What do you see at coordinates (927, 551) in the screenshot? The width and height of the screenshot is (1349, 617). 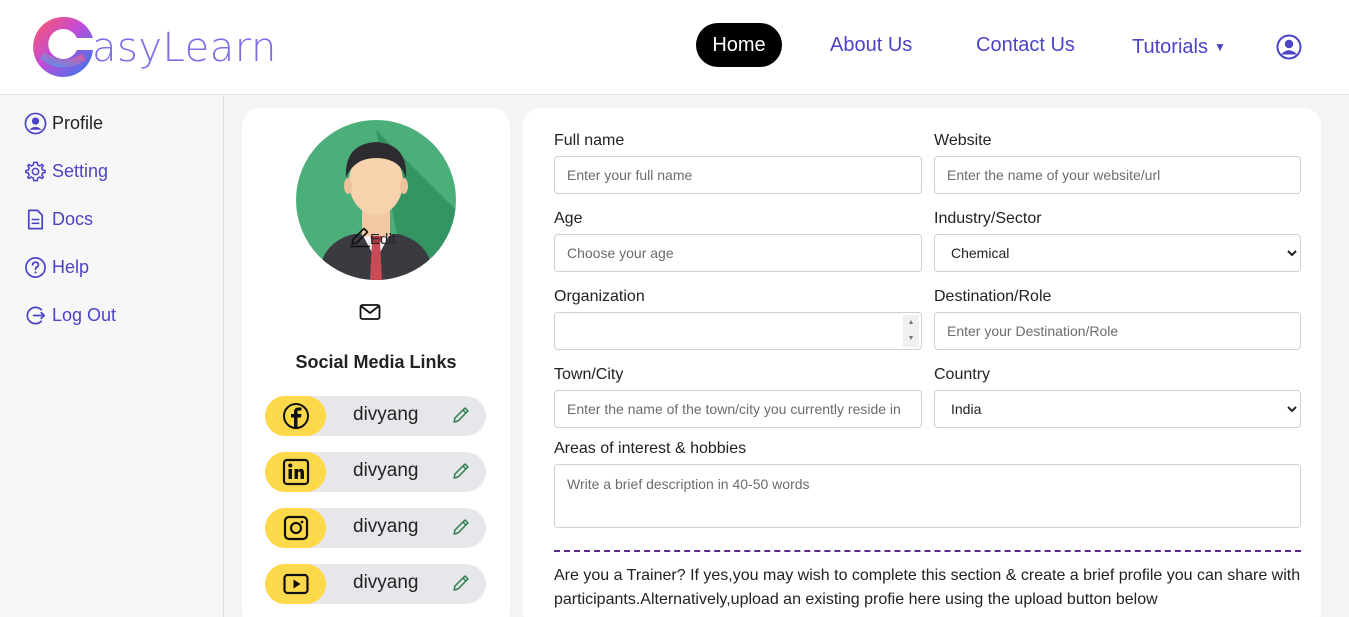 I see `section-divider` at bounding box center [927, 551].